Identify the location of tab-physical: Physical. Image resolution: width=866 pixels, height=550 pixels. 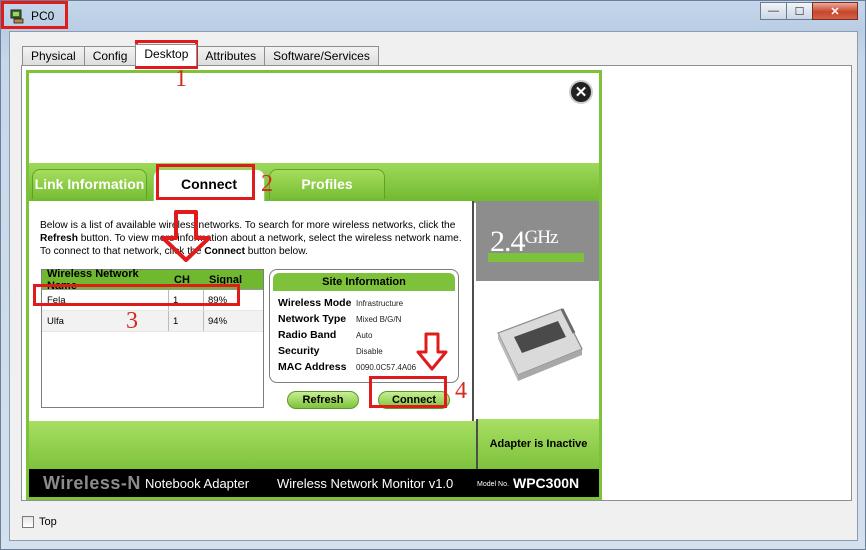
(53, 56).